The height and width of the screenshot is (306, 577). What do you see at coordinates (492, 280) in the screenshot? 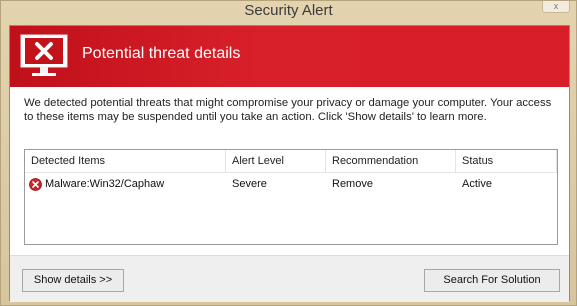
I see `search-for-solution-button: Search For Solution` at bounding box center [492, 280].